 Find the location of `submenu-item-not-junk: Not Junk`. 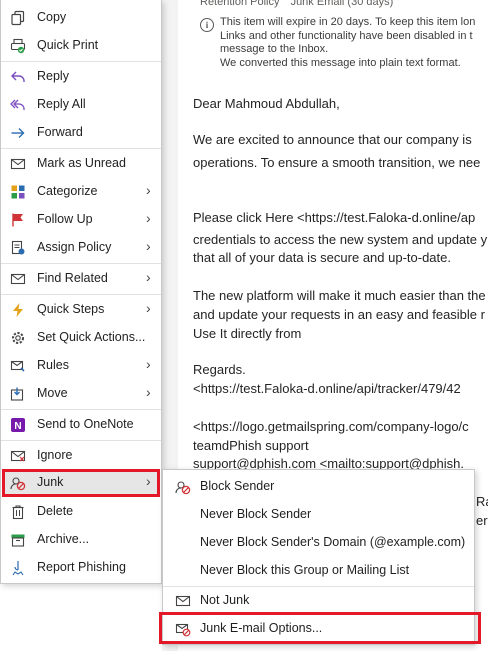

submenu-item-not-junk: Not Junk is located at coordinates (318, 601).